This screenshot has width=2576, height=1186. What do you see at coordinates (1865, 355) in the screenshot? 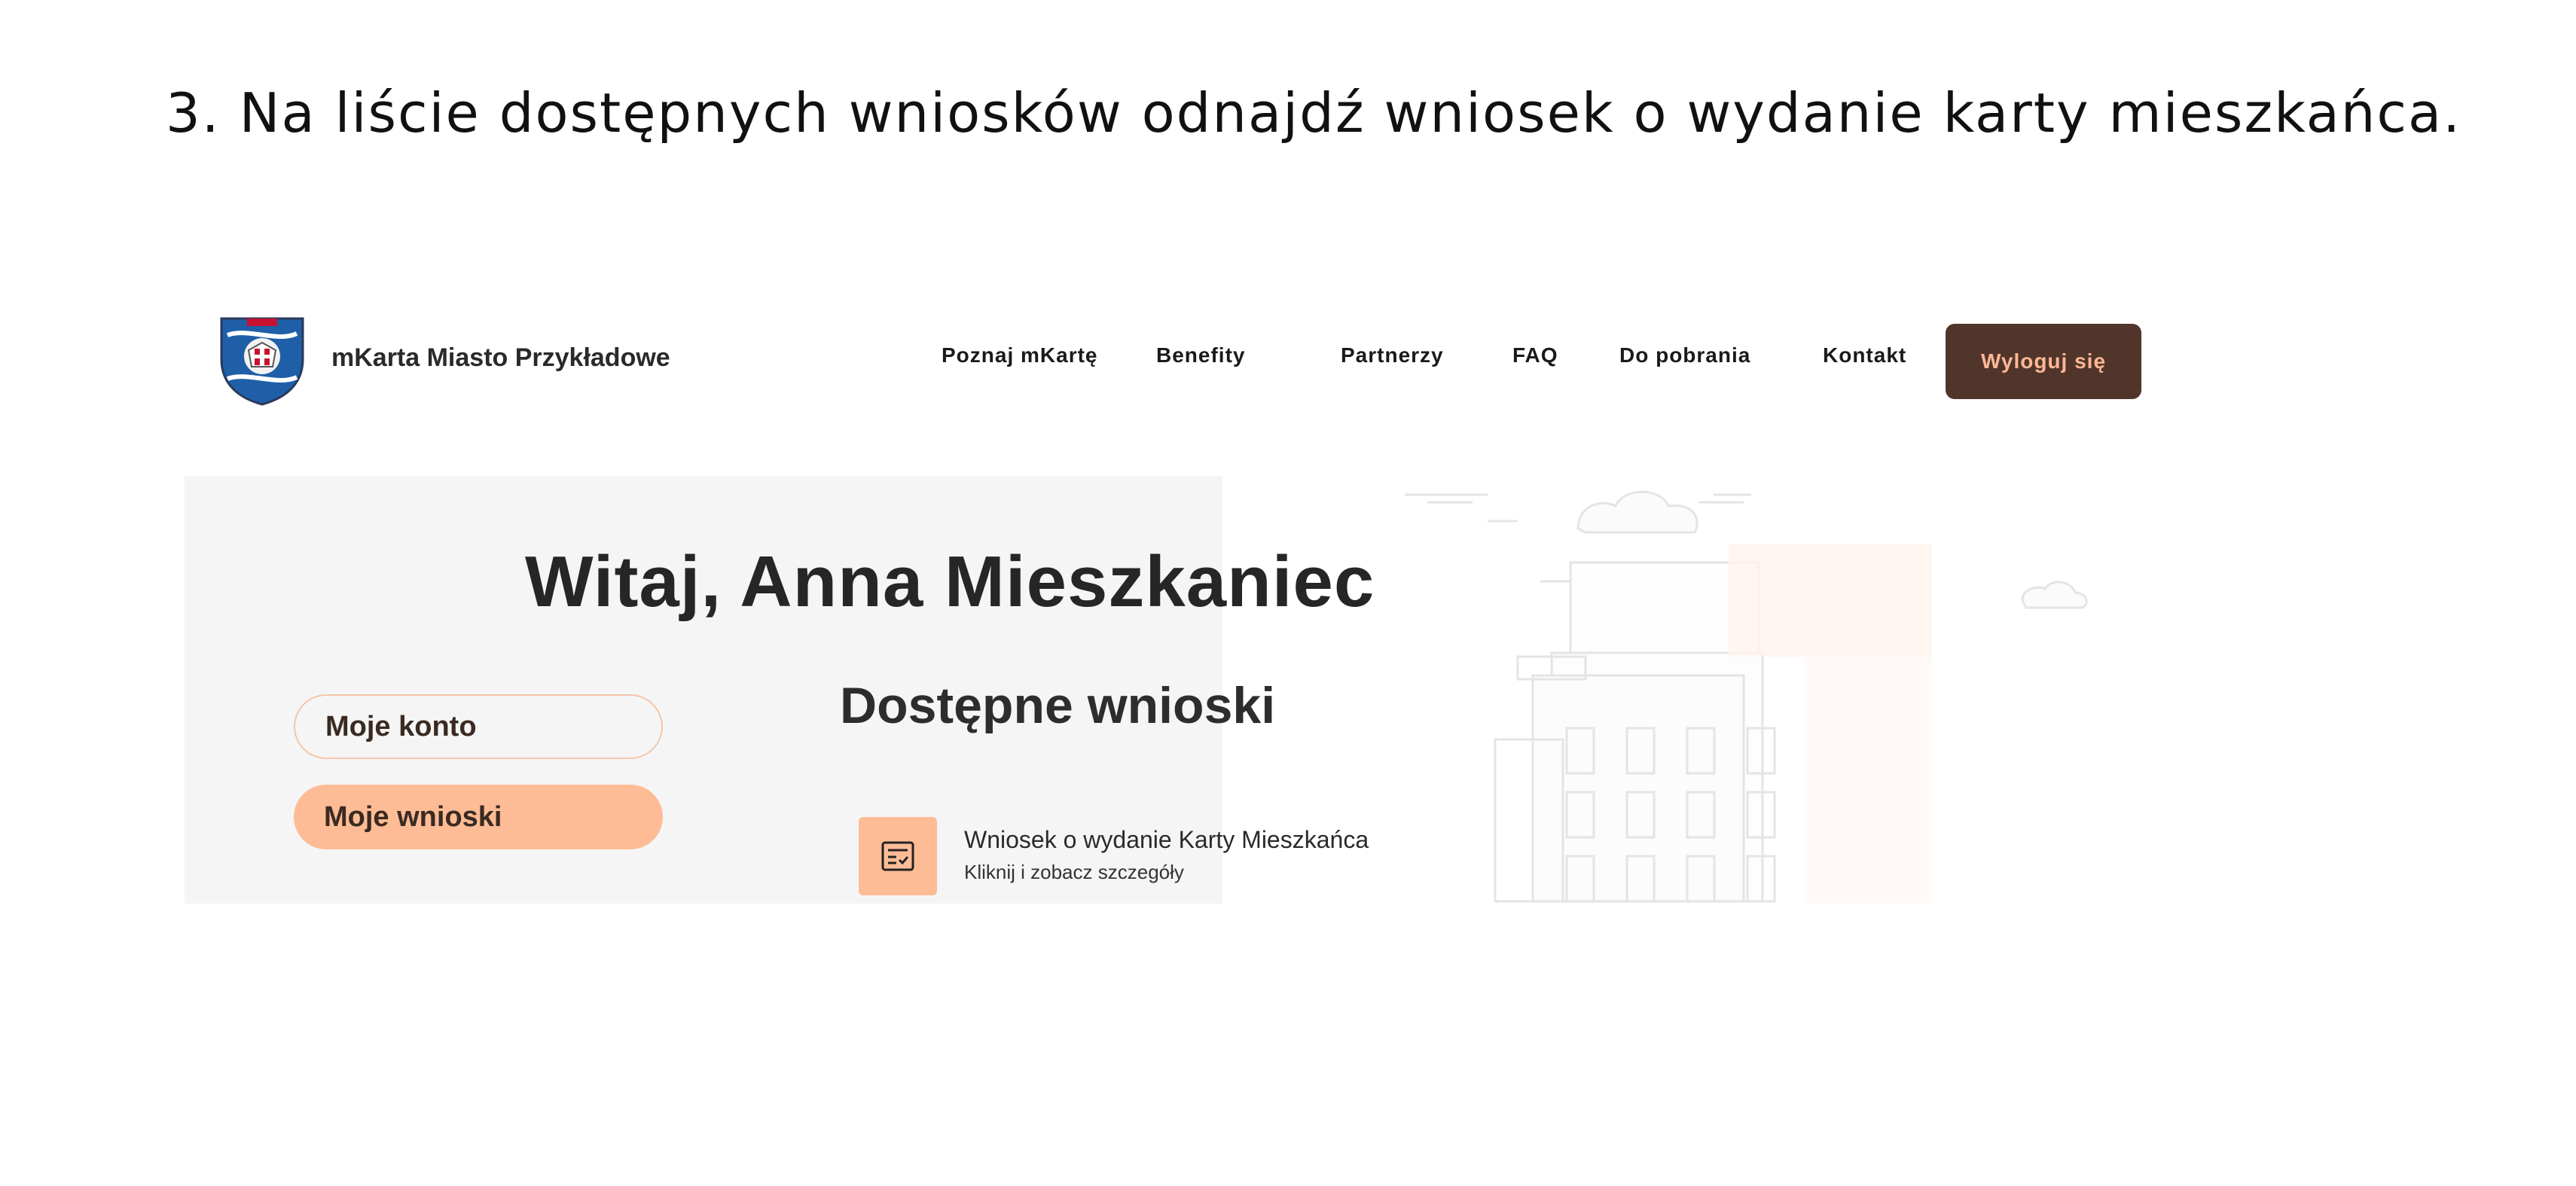
I see `nav-kontakt: Kontakt` at bounding box center [1865, 355].